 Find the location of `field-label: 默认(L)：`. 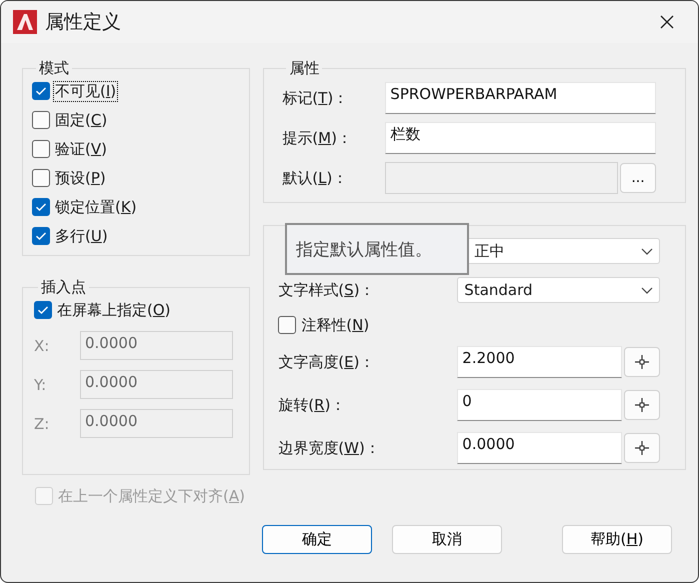

field-label: 默认(L)： is located at coordinates (315, 178).